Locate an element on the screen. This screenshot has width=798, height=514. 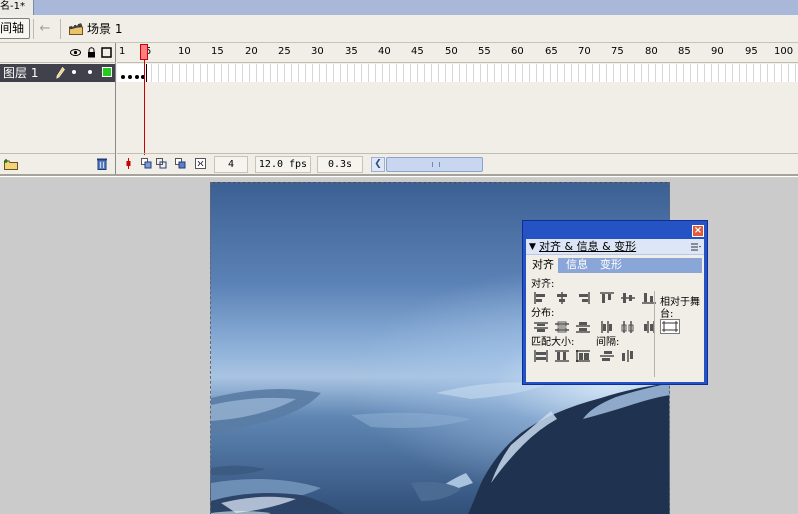
pencil-icon is located at coordinates (60, 73).